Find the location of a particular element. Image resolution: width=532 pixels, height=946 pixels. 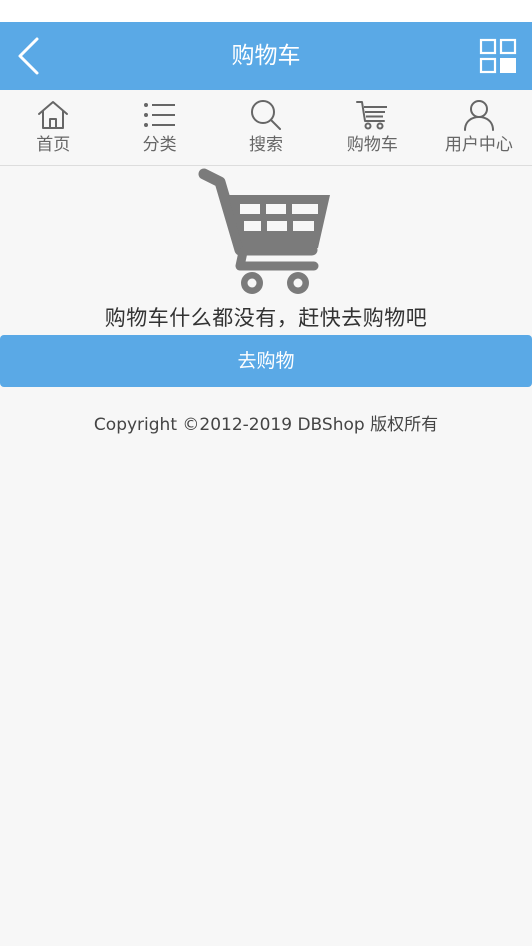

grid-menu-button is located at coordinates (498, 56).